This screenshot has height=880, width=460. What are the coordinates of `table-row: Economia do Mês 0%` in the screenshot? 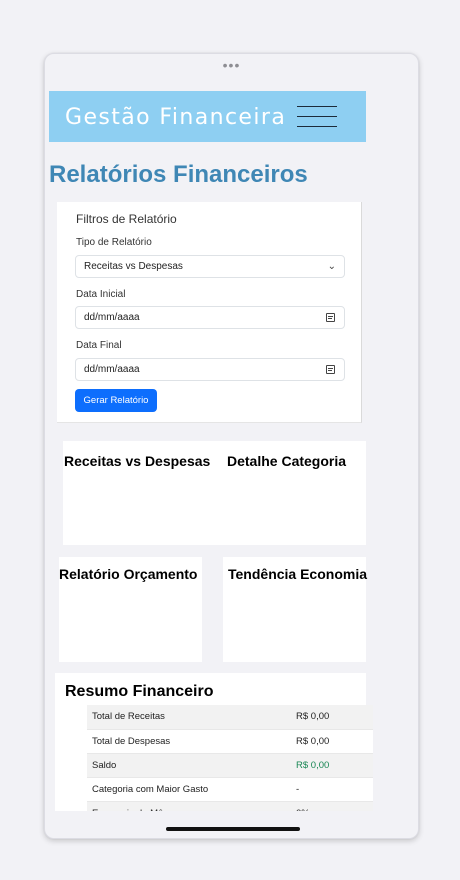 It's located at (230, 806).